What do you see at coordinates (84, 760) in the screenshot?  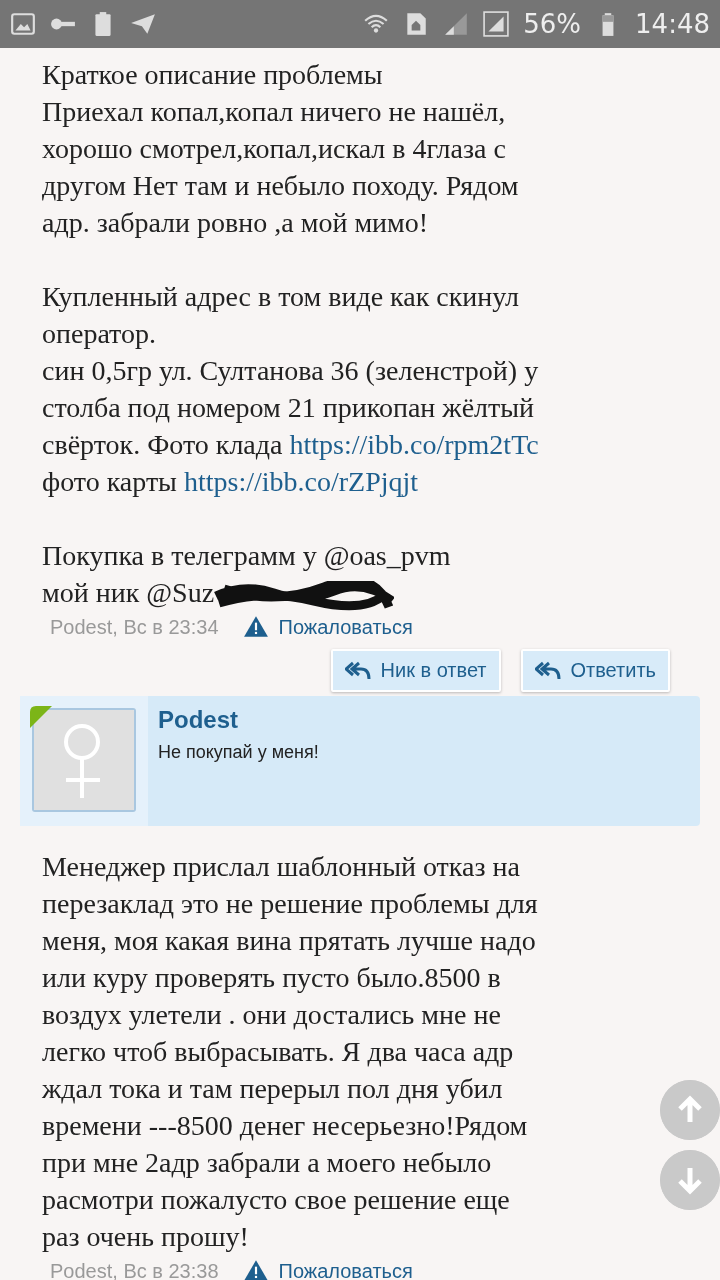 I see `avatar-icon` at bounding box center [84, 760].